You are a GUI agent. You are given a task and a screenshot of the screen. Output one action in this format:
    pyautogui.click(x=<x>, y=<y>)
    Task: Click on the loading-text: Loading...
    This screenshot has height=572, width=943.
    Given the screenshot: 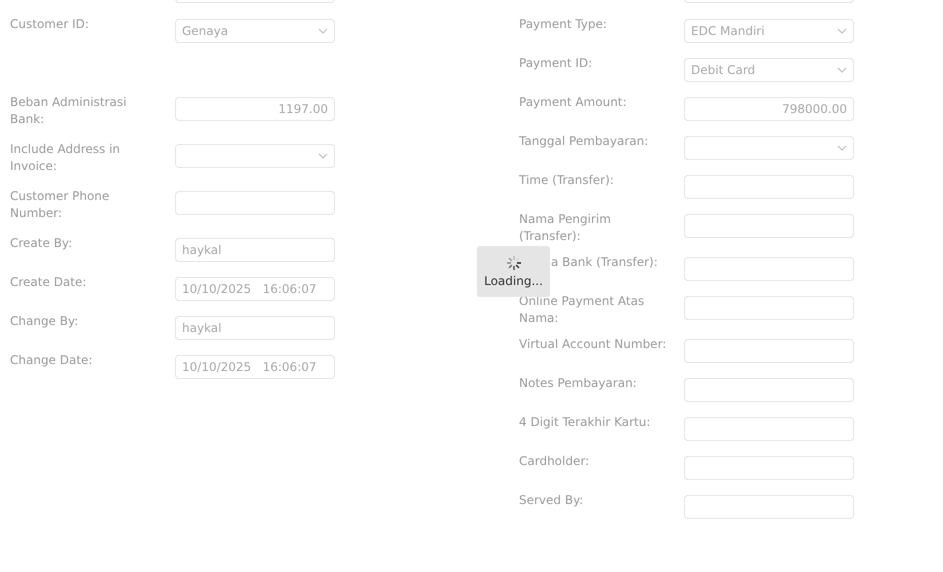 What is the action you would take?
    pyautogui.click(x=513, y=281)
    